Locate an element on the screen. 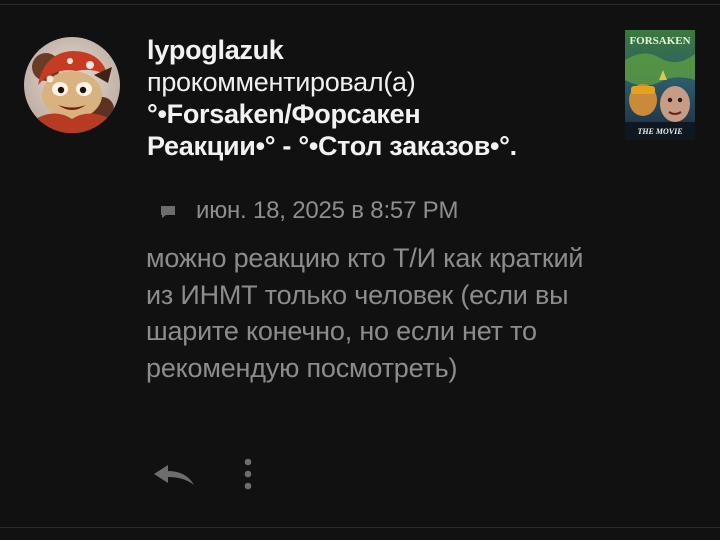 The image size is (720, 540). vertical-ellipsis-icon is located at coordinates (248, 474).